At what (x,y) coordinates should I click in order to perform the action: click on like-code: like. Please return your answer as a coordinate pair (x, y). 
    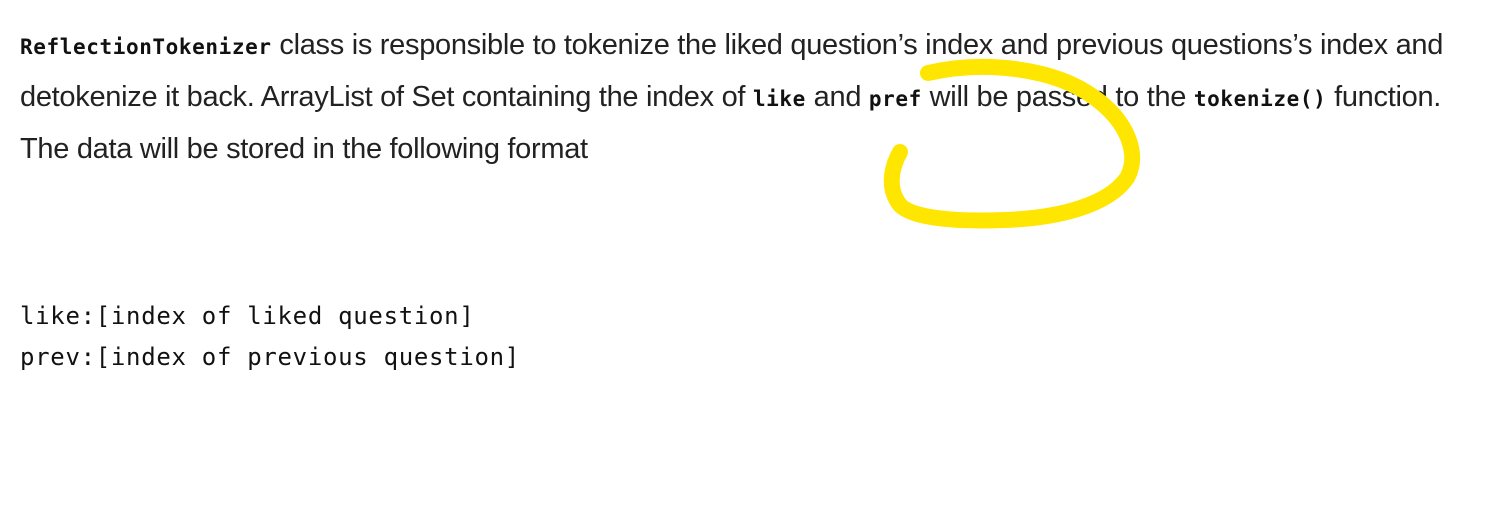
    Looking at the image, I should click on (779, 99).